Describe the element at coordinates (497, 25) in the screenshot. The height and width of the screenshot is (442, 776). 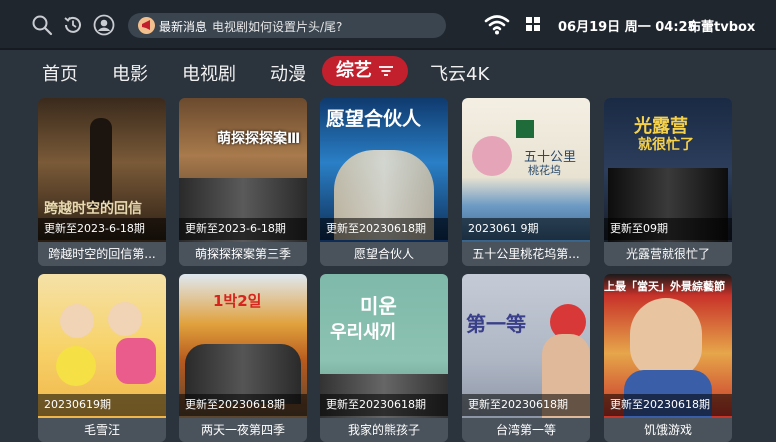
I see `wifi-icon` at that location.